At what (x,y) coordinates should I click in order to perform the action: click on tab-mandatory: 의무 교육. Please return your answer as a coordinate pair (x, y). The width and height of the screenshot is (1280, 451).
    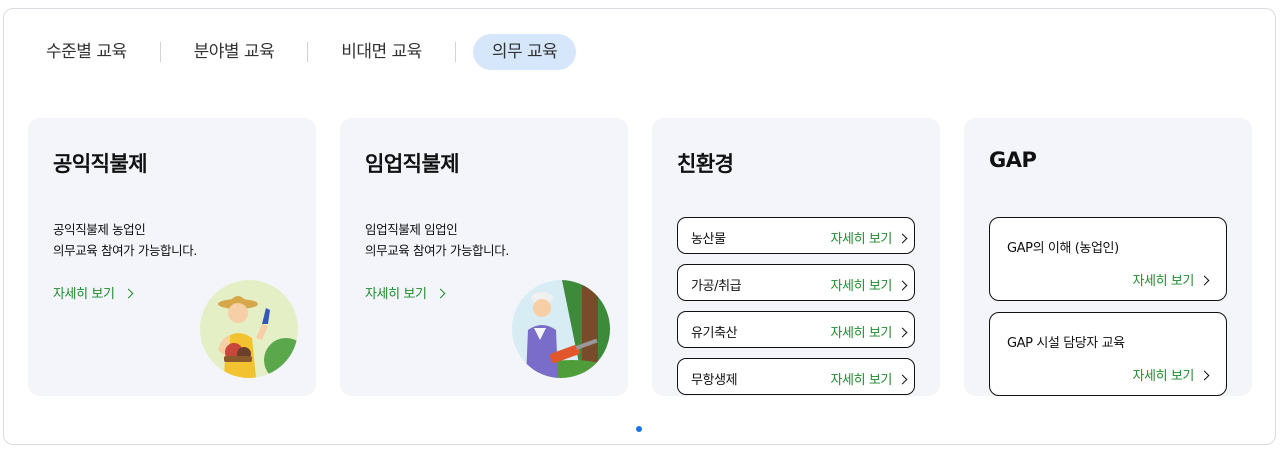
    Looking at the image, I should click on (524, 52).